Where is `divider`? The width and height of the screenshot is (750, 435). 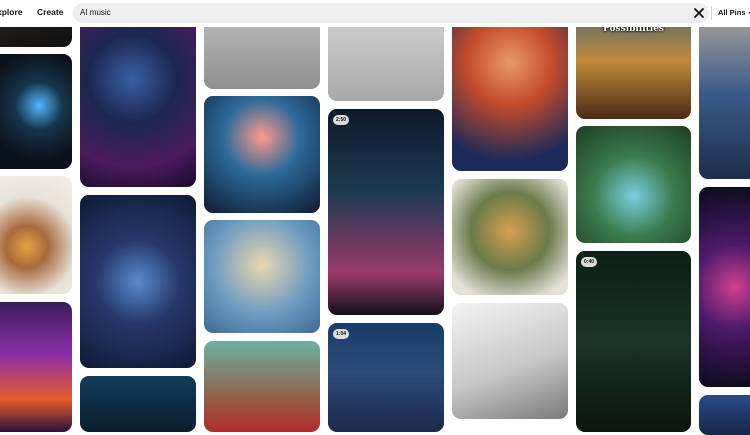
divider is located at coordinates (711, 13).